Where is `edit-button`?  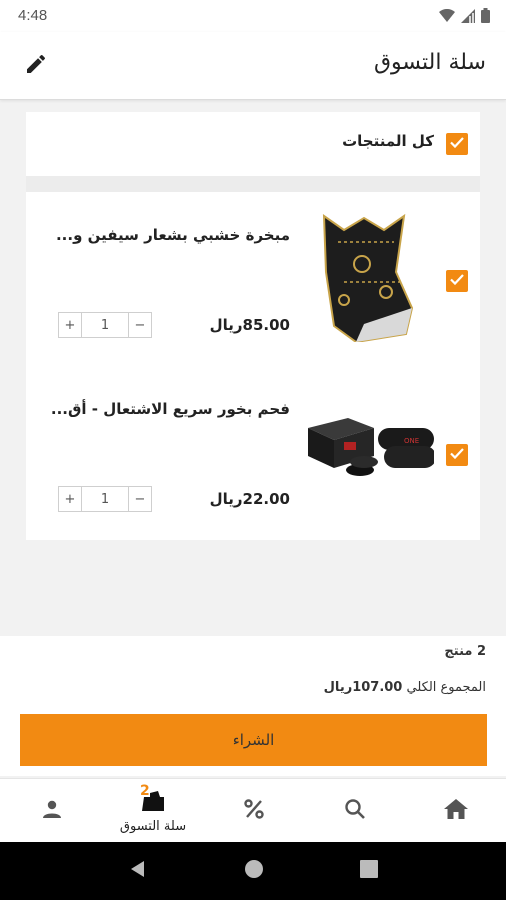
edit-button is located at coordinates (36, 66).